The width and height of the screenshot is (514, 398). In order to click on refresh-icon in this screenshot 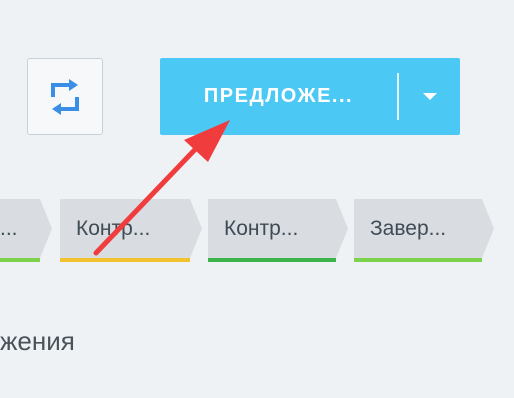, I will do `click(65, 96)`.